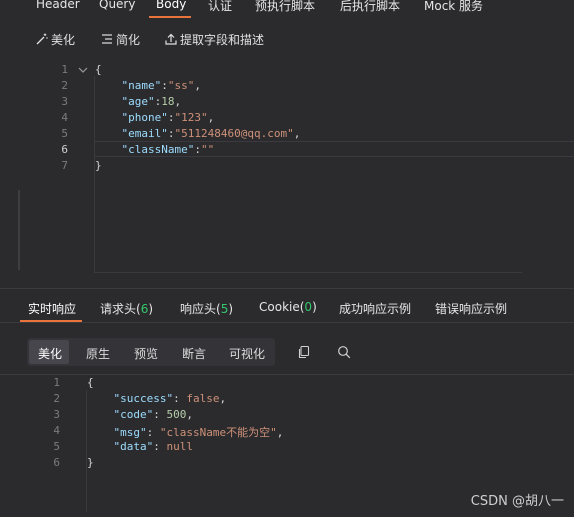  I want to click on copy-icon, so click(304, 352).